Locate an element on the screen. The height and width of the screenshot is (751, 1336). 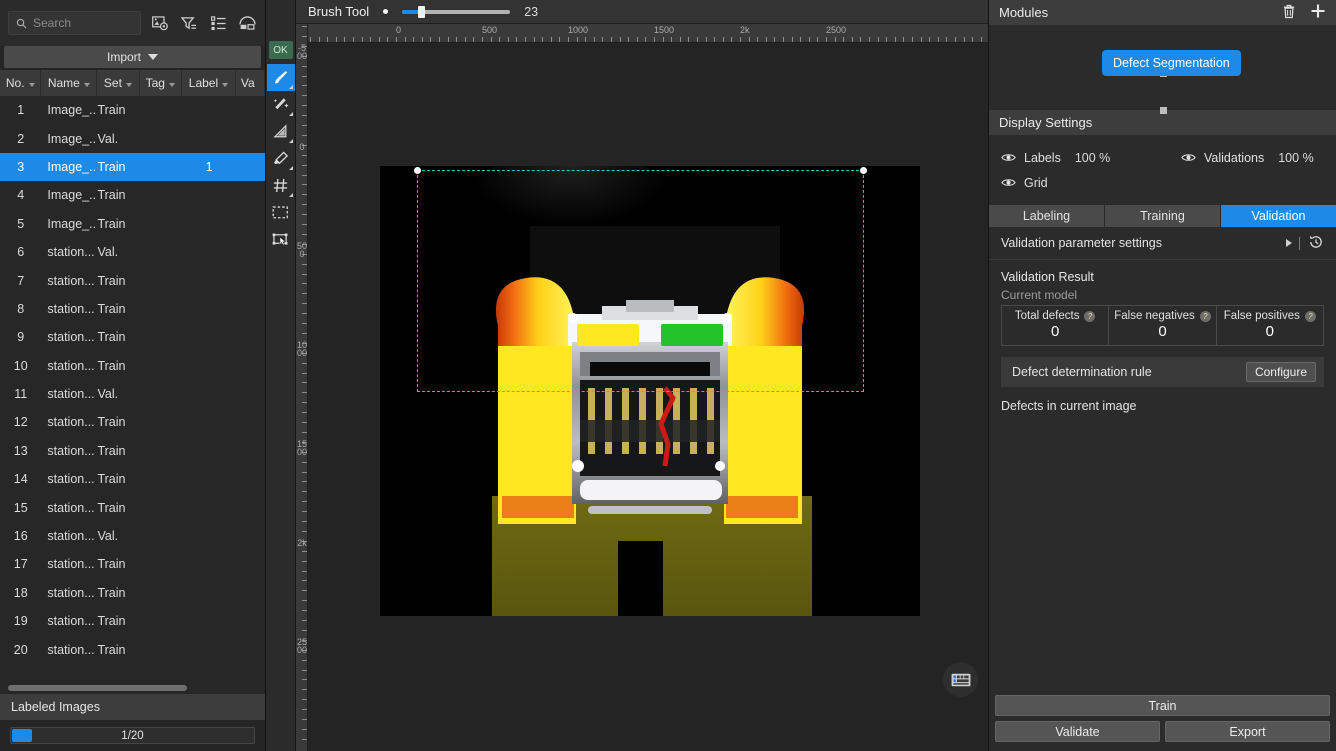
column-header-set: Set is located at coordinates (118, 83).